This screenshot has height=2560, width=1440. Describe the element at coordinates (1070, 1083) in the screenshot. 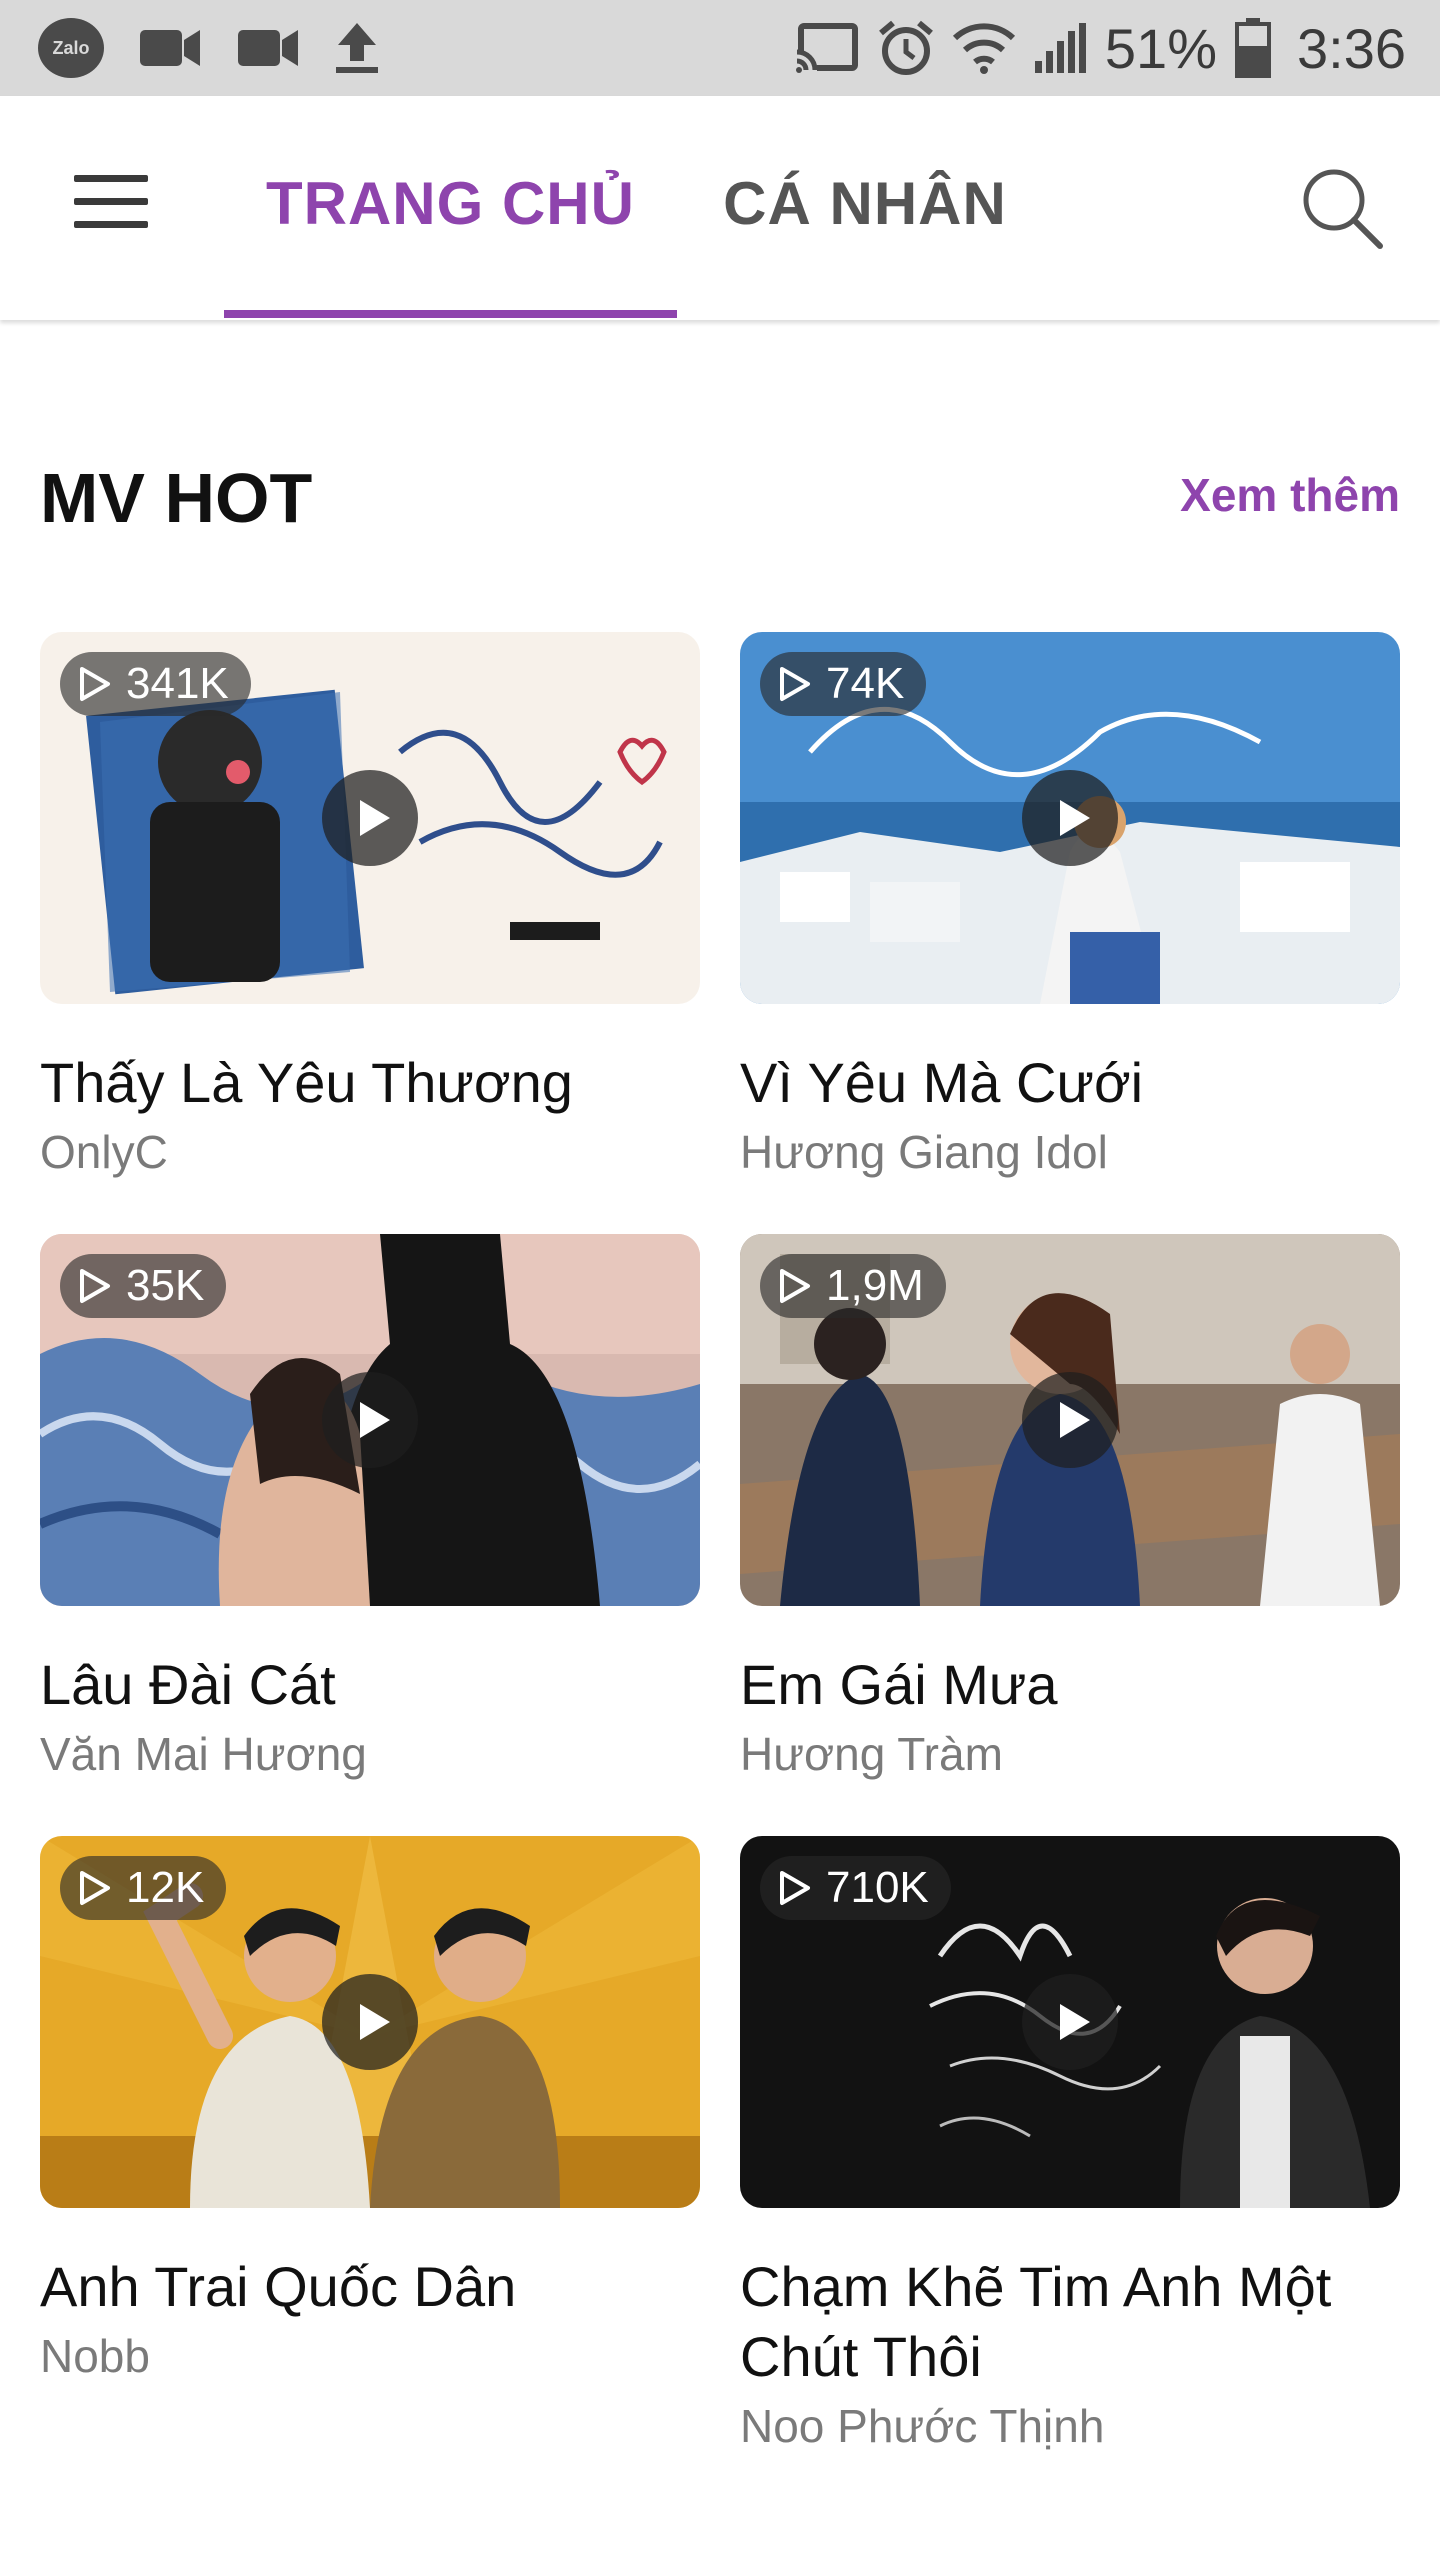

I see `mv-title: Vì Yêu Mà Cưới` at that location.